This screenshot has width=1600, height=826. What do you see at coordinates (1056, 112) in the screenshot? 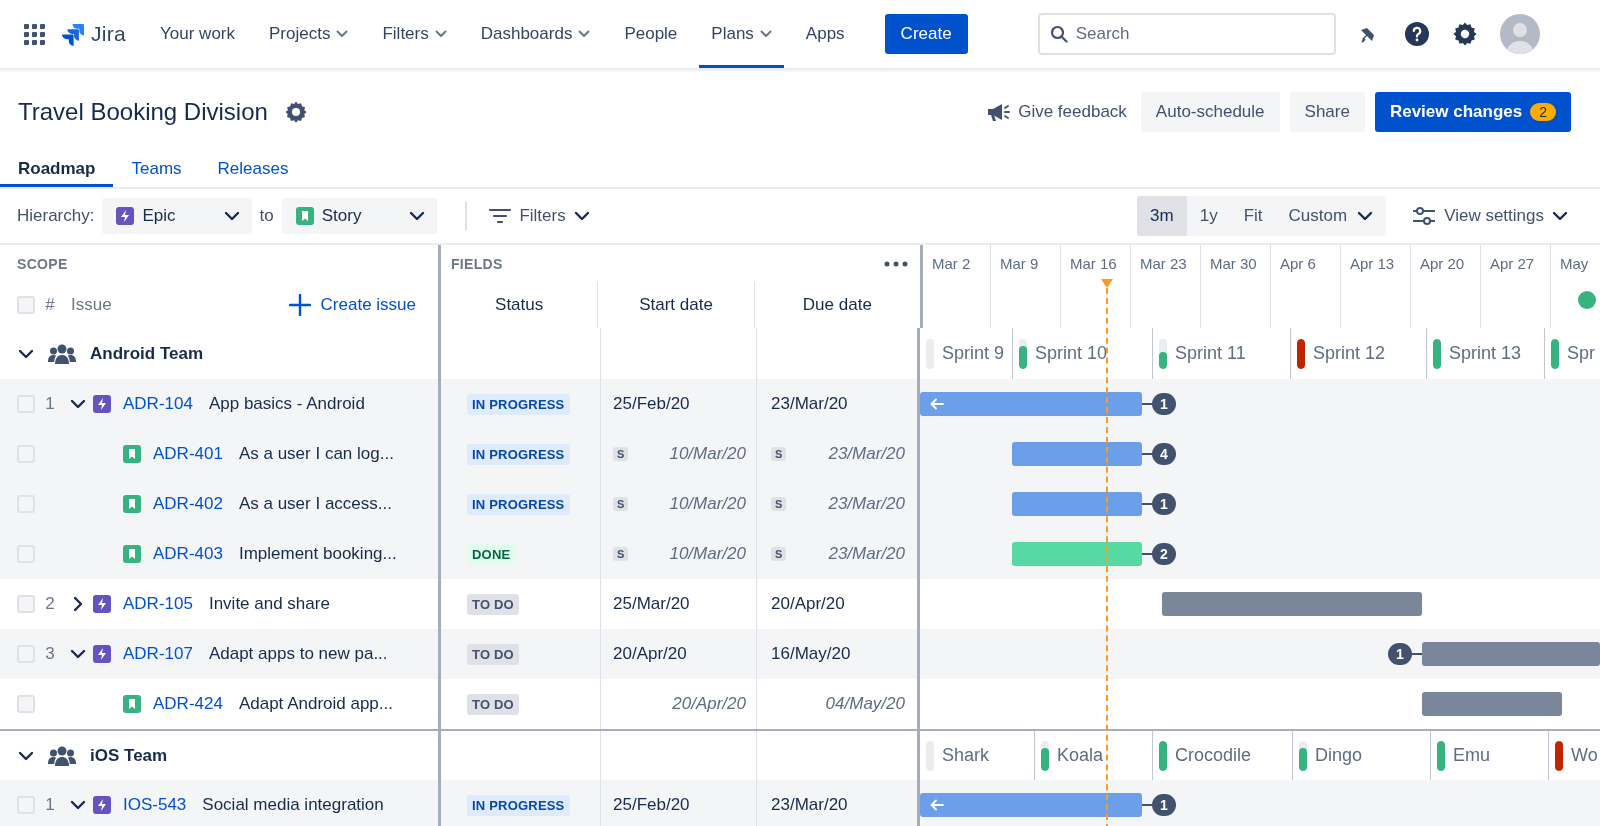
I see `feedback-button: Give feedback` at bounding box center [1056, 112].